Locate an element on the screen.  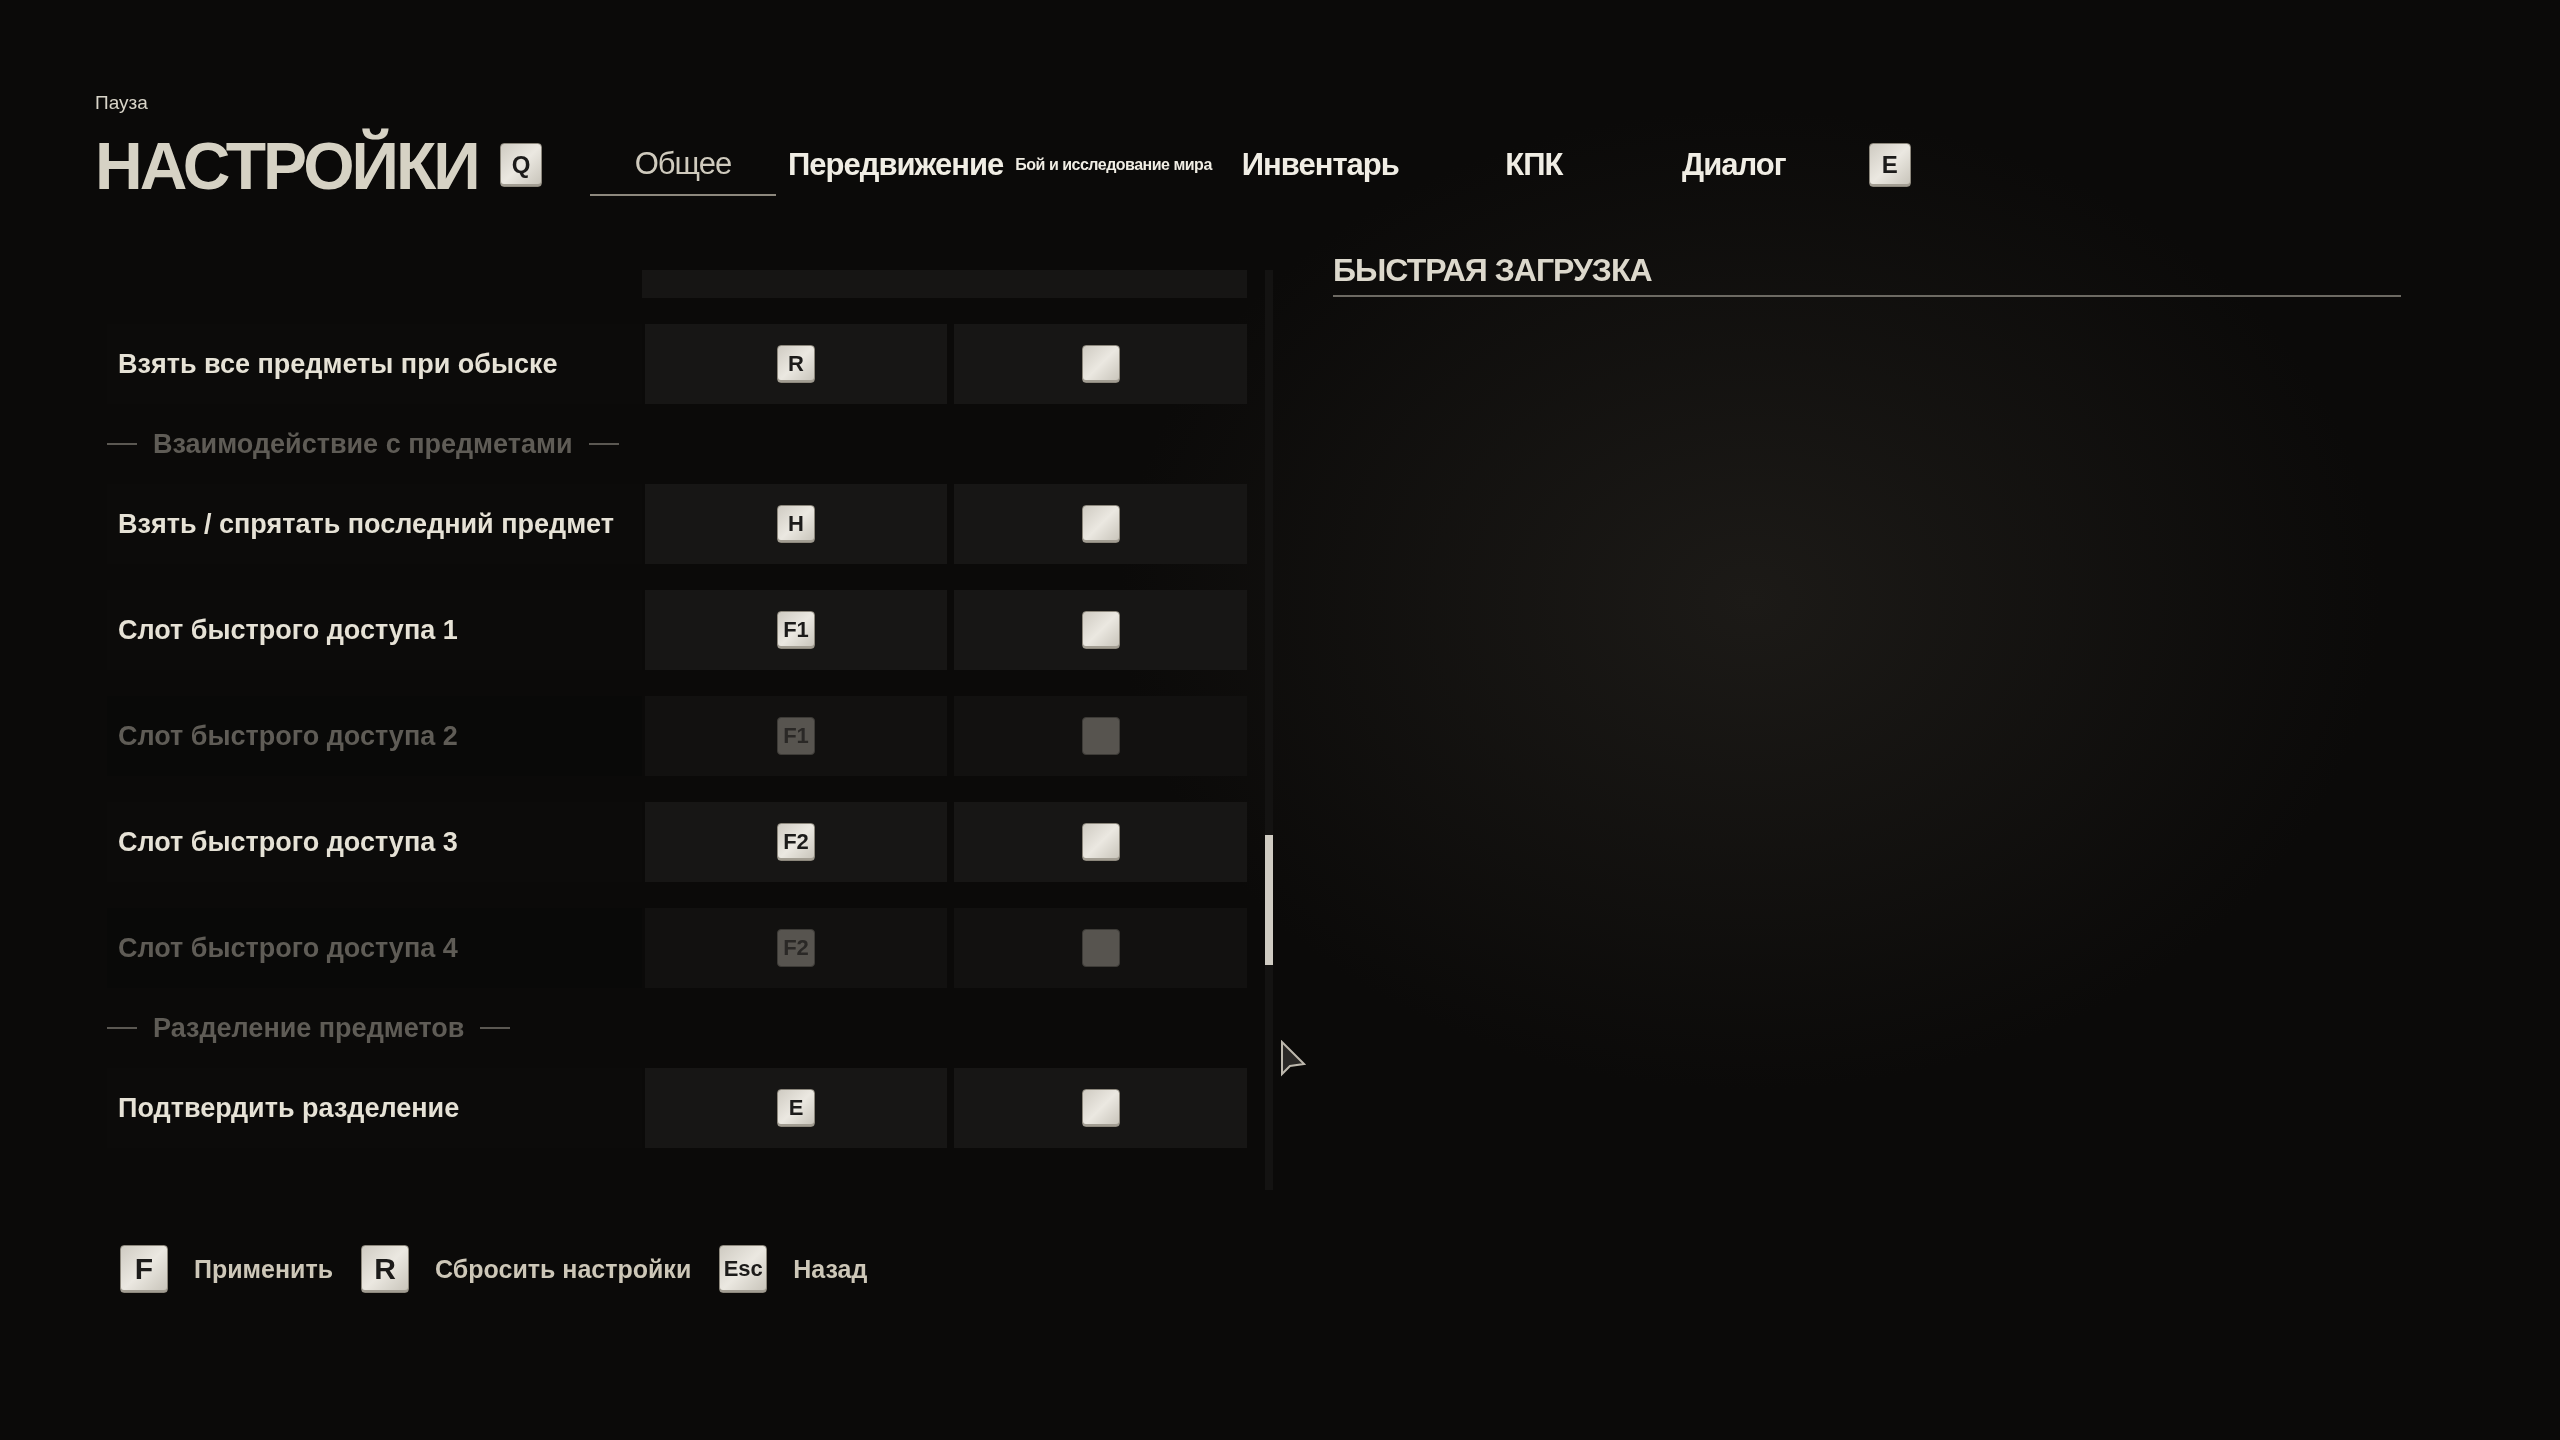
action-label: Сбросить настройки is located at coordinates (563, 1269).